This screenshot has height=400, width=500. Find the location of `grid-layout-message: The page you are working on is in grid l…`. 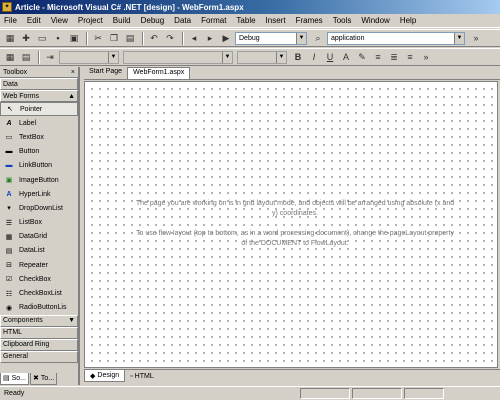

grid-layout-message: The page you are working on is in grid l… is located at coordinates (295, 229).